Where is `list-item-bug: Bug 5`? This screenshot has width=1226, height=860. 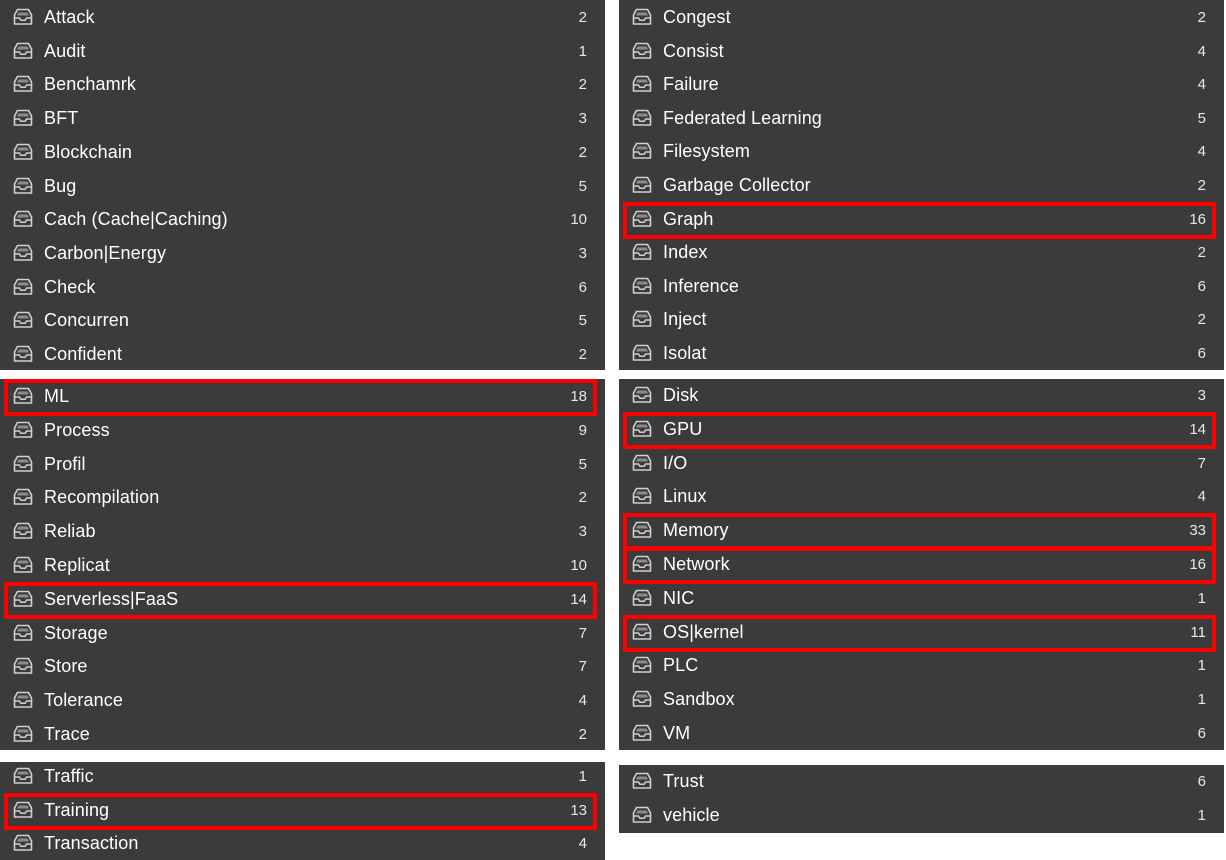 list-item-bug: Bug 5 is located at coordinates (302, 186).